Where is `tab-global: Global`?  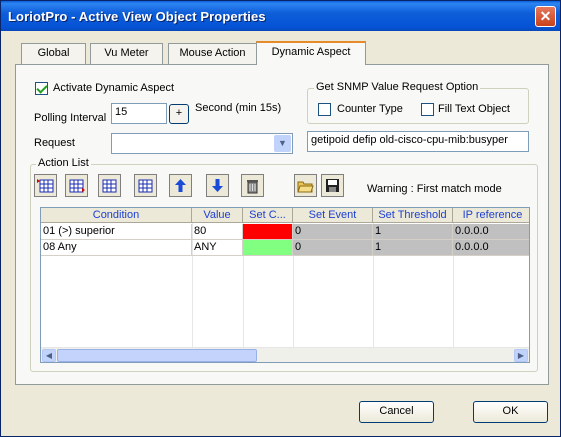
tab-global: Global is located at coordinates (53, 53).